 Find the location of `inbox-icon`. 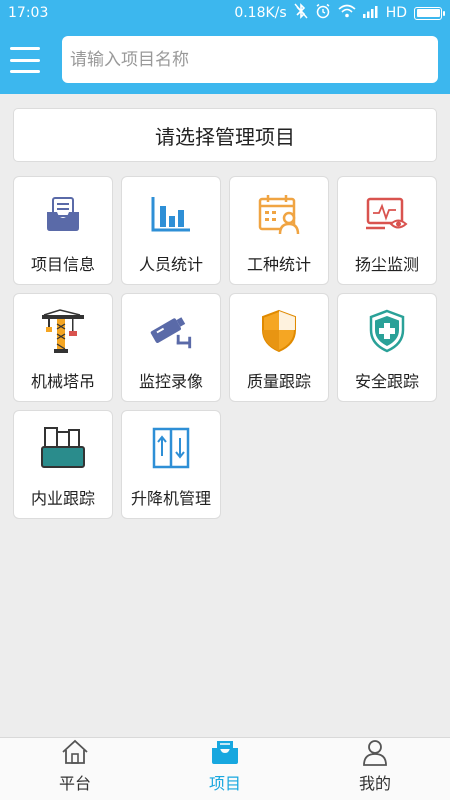

inbox-icon is located at coordinates (63, 214).